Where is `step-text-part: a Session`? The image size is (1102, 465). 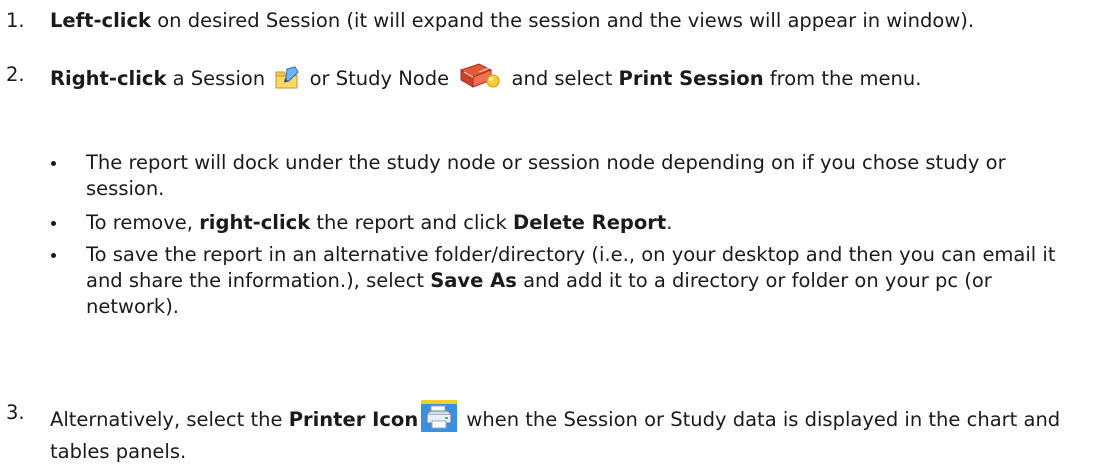
step-text-part: a Session is located at coordinates (219, 78).